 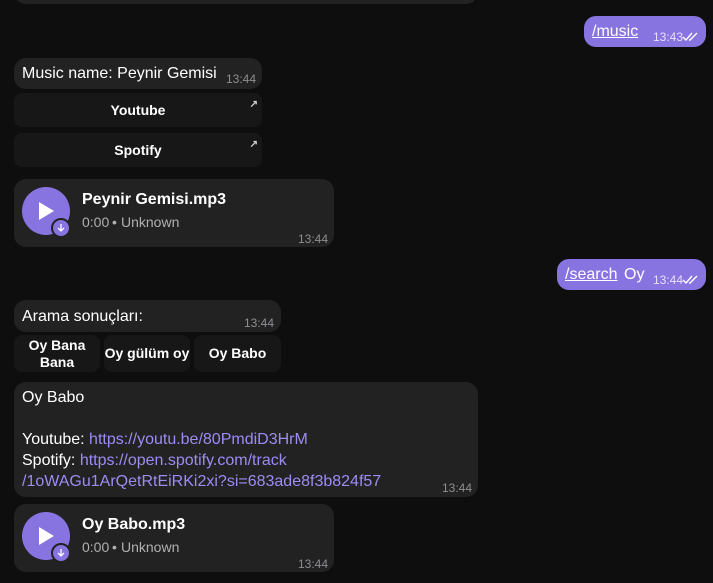 I want to click on audio-message: Oy Babo.mp3 0:00 • Unknown 13:44, so click(x=174, y=538).